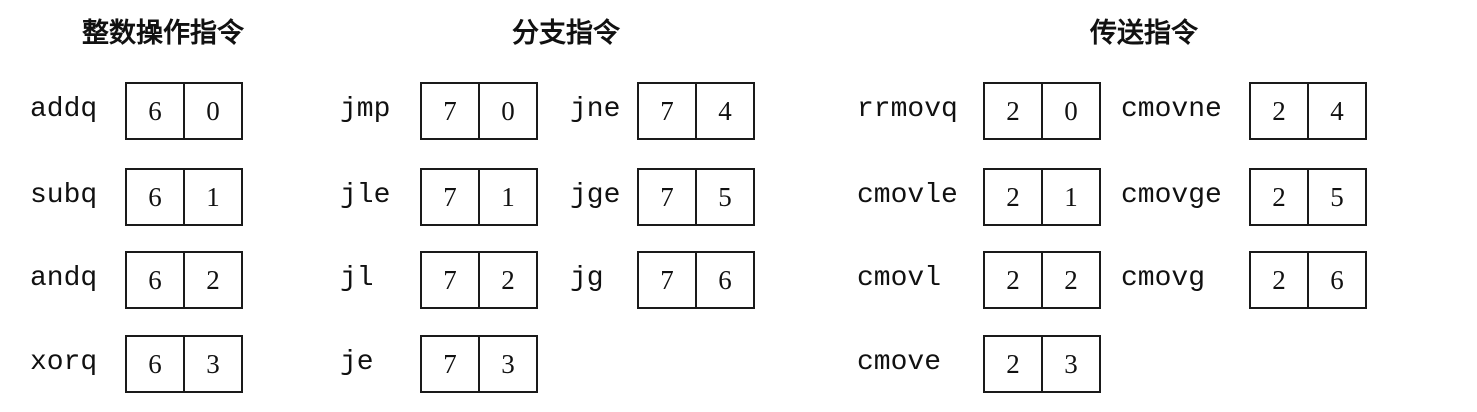 The image size is (1477, 412). What do you see at coordinates (1144, 33) in the screenshot?
I see `move-heading: 传送指令` at bounding box center [1144, 33].